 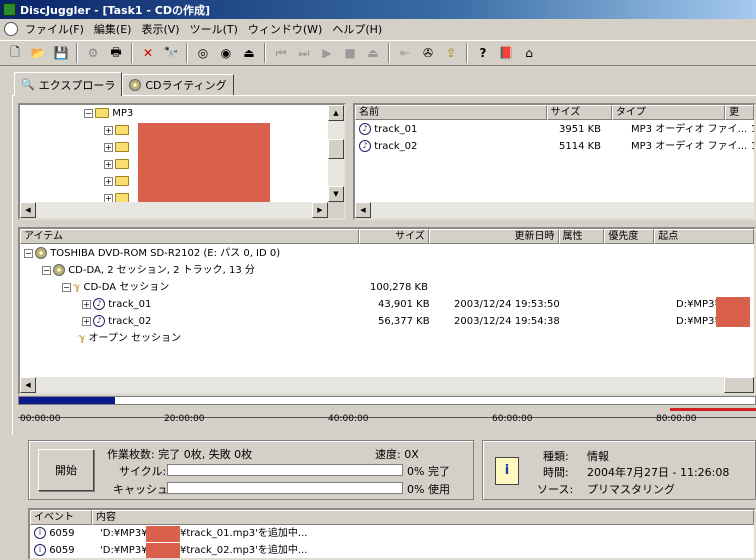 What do you see at coordinates (506, 53) in the screenshot?
I see `book-icon: 📕` at bounding box center [506, 53].